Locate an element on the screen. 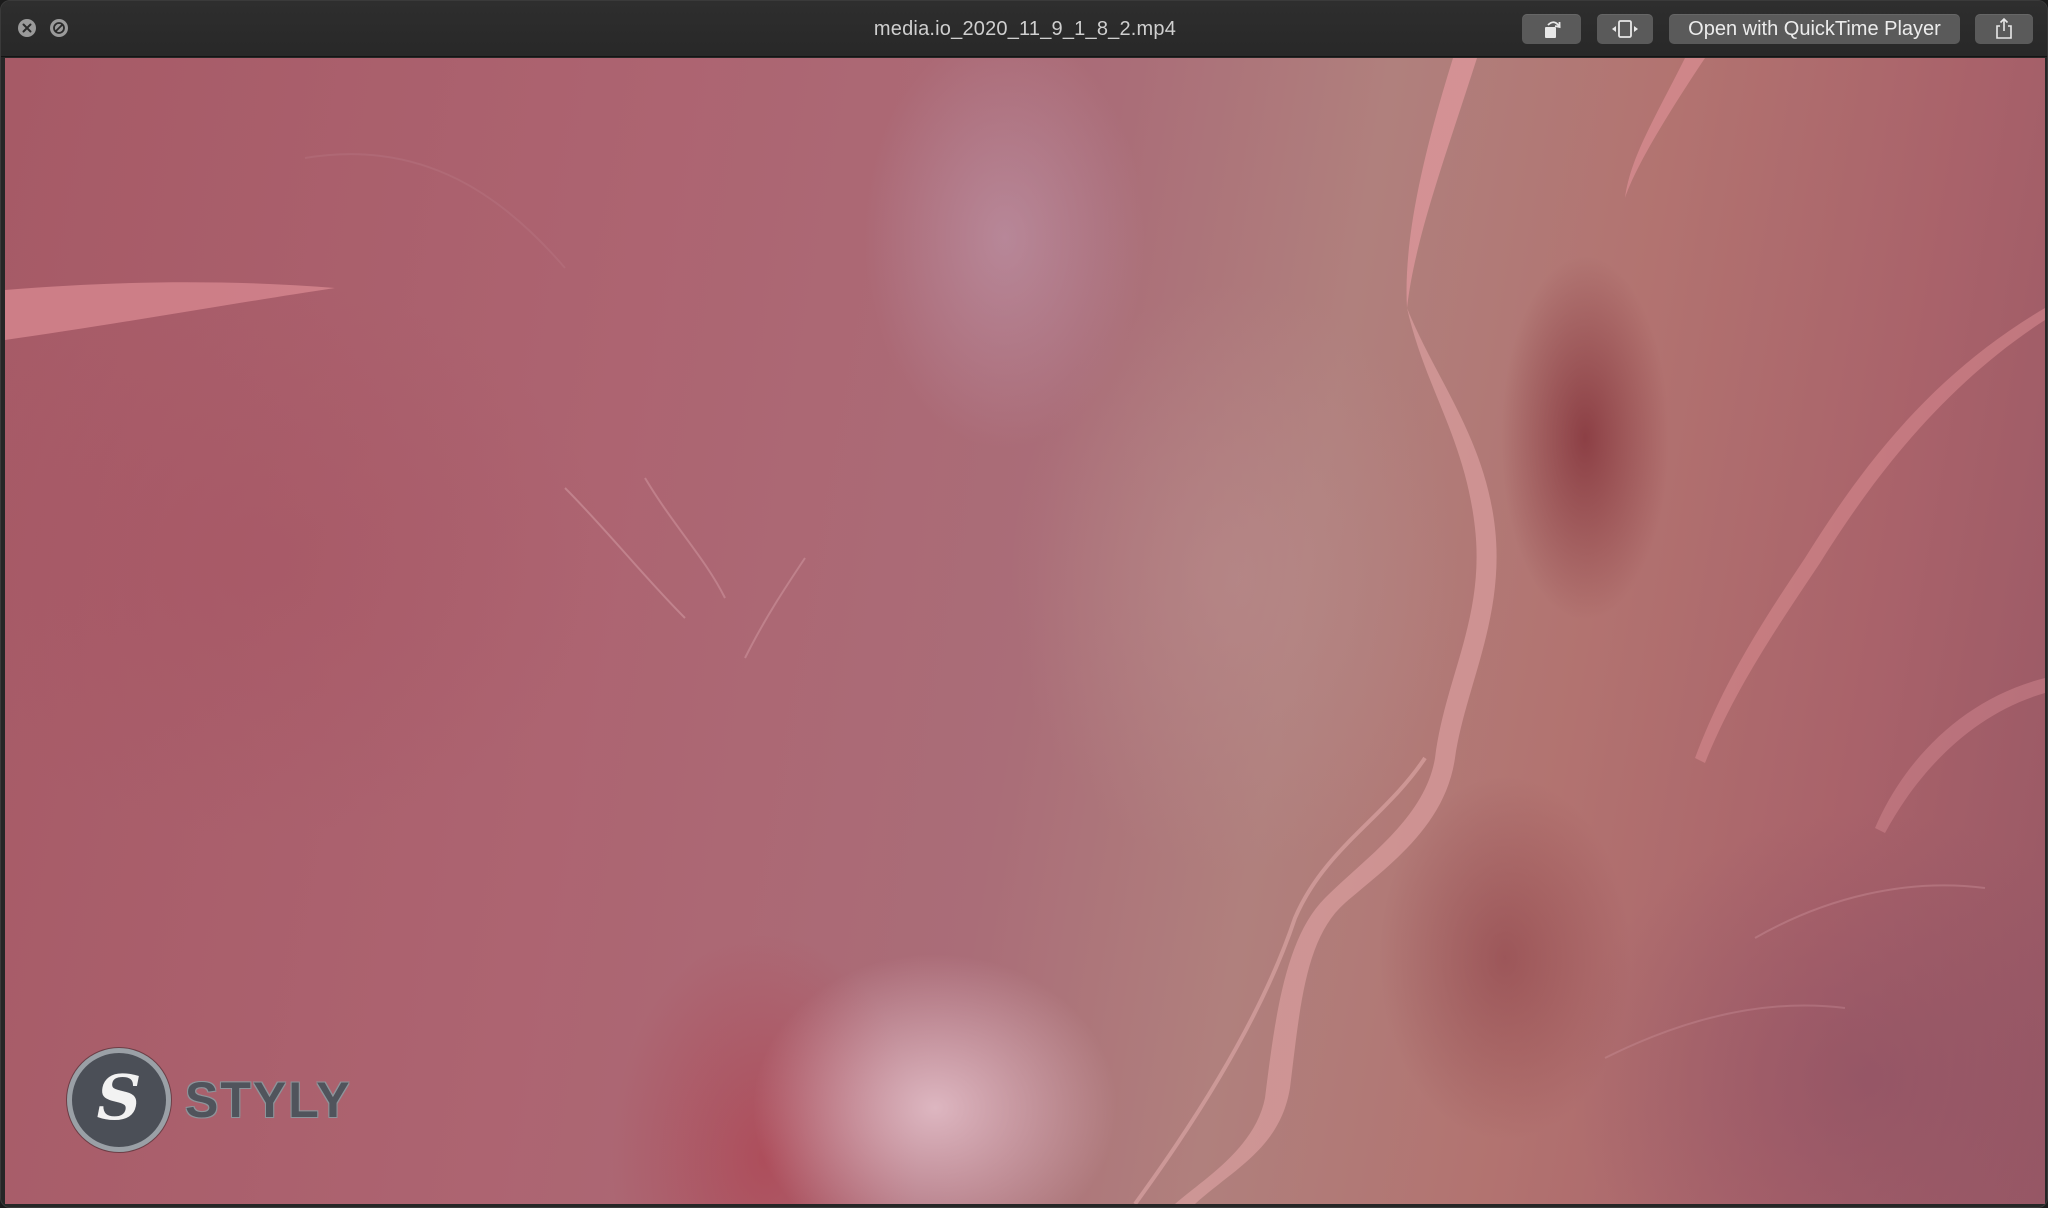 The width and height of the screenshot is (2048, 1208). styly-logo-letter: S is located at coordinates (119, 1097).